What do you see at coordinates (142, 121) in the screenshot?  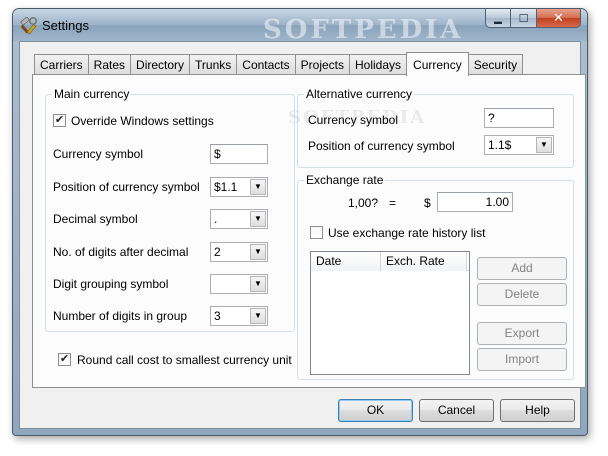 I see `override-windows-label: Override Windows settings` at bounding box center [142, 121].